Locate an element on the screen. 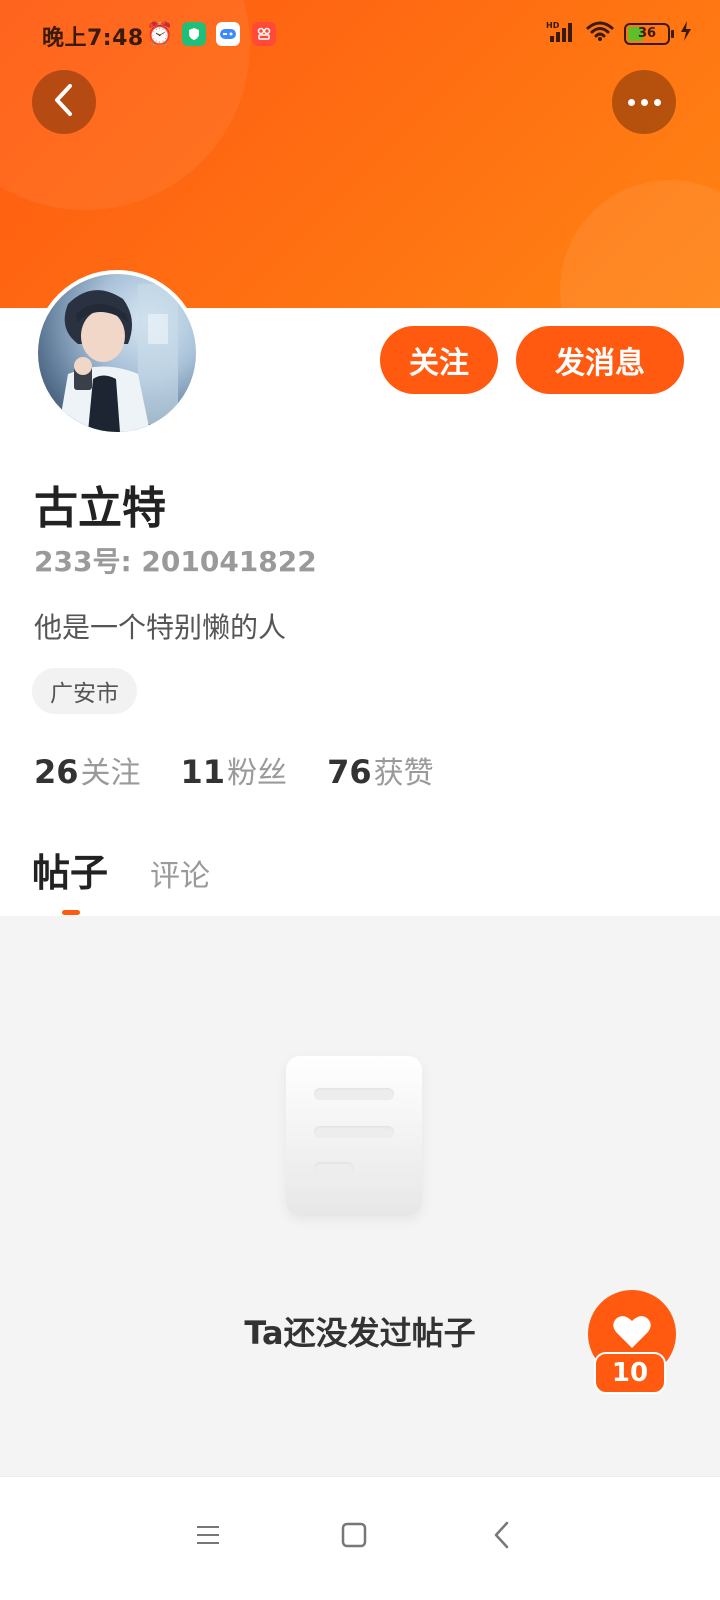 Image resolution: width=720 pixels, height=1600 pixels. profile-stats: 26 关注 11 粉丝 76 获赞 is located at coordinates (234, 770).